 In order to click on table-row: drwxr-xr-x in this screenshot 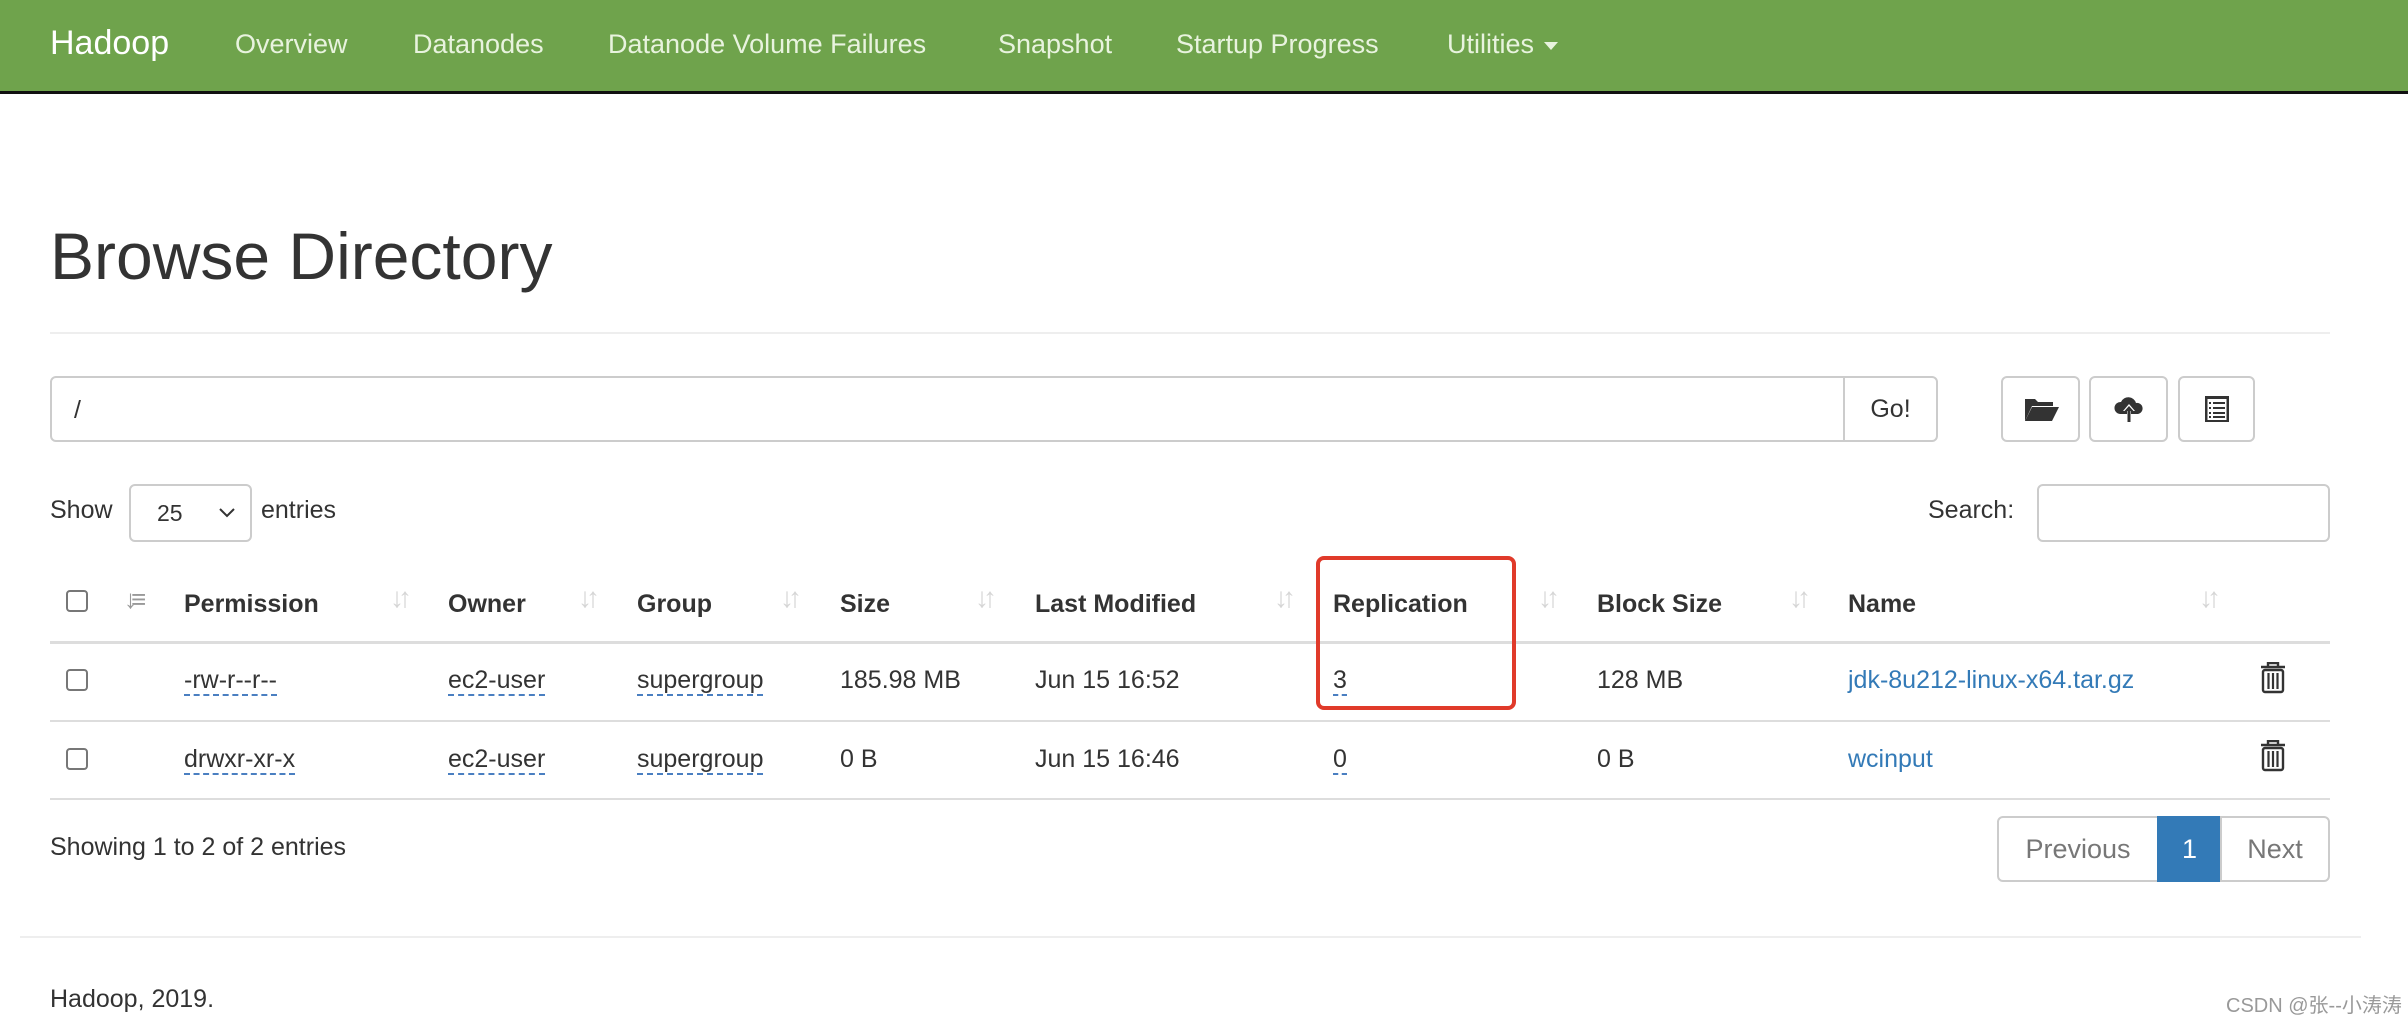, I will do `click(240, 760)`.